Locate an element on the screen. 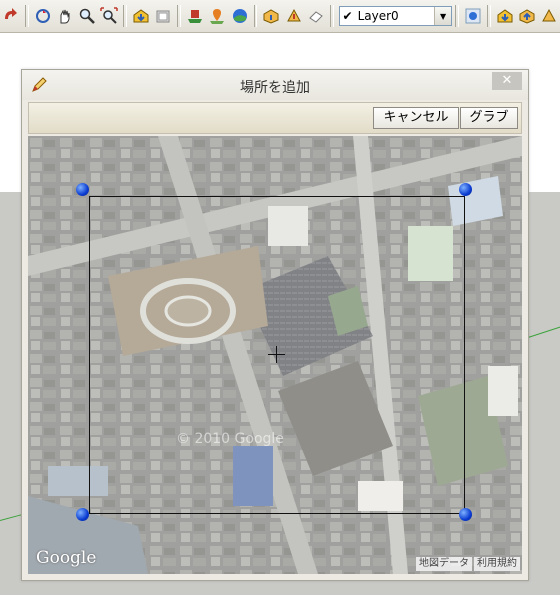 Image resolution: width=560 pixels, height=595 pixels. zoom-extents-icon is located at coordinates (109, 15).